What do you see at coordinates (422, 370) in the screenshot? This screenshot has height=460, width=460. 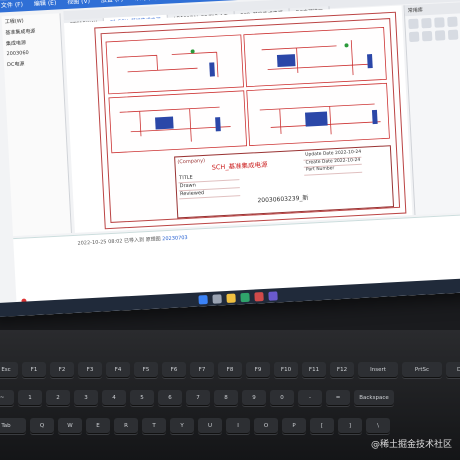 I see `keyboard-key: PrtSc` at bounding box center [422, 370].